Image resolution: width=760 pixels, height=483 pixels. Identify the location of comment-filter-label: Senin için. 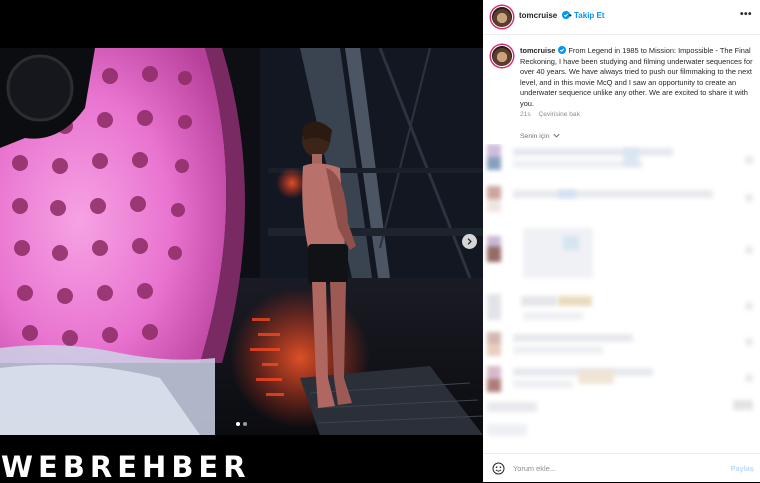
(535, 136).